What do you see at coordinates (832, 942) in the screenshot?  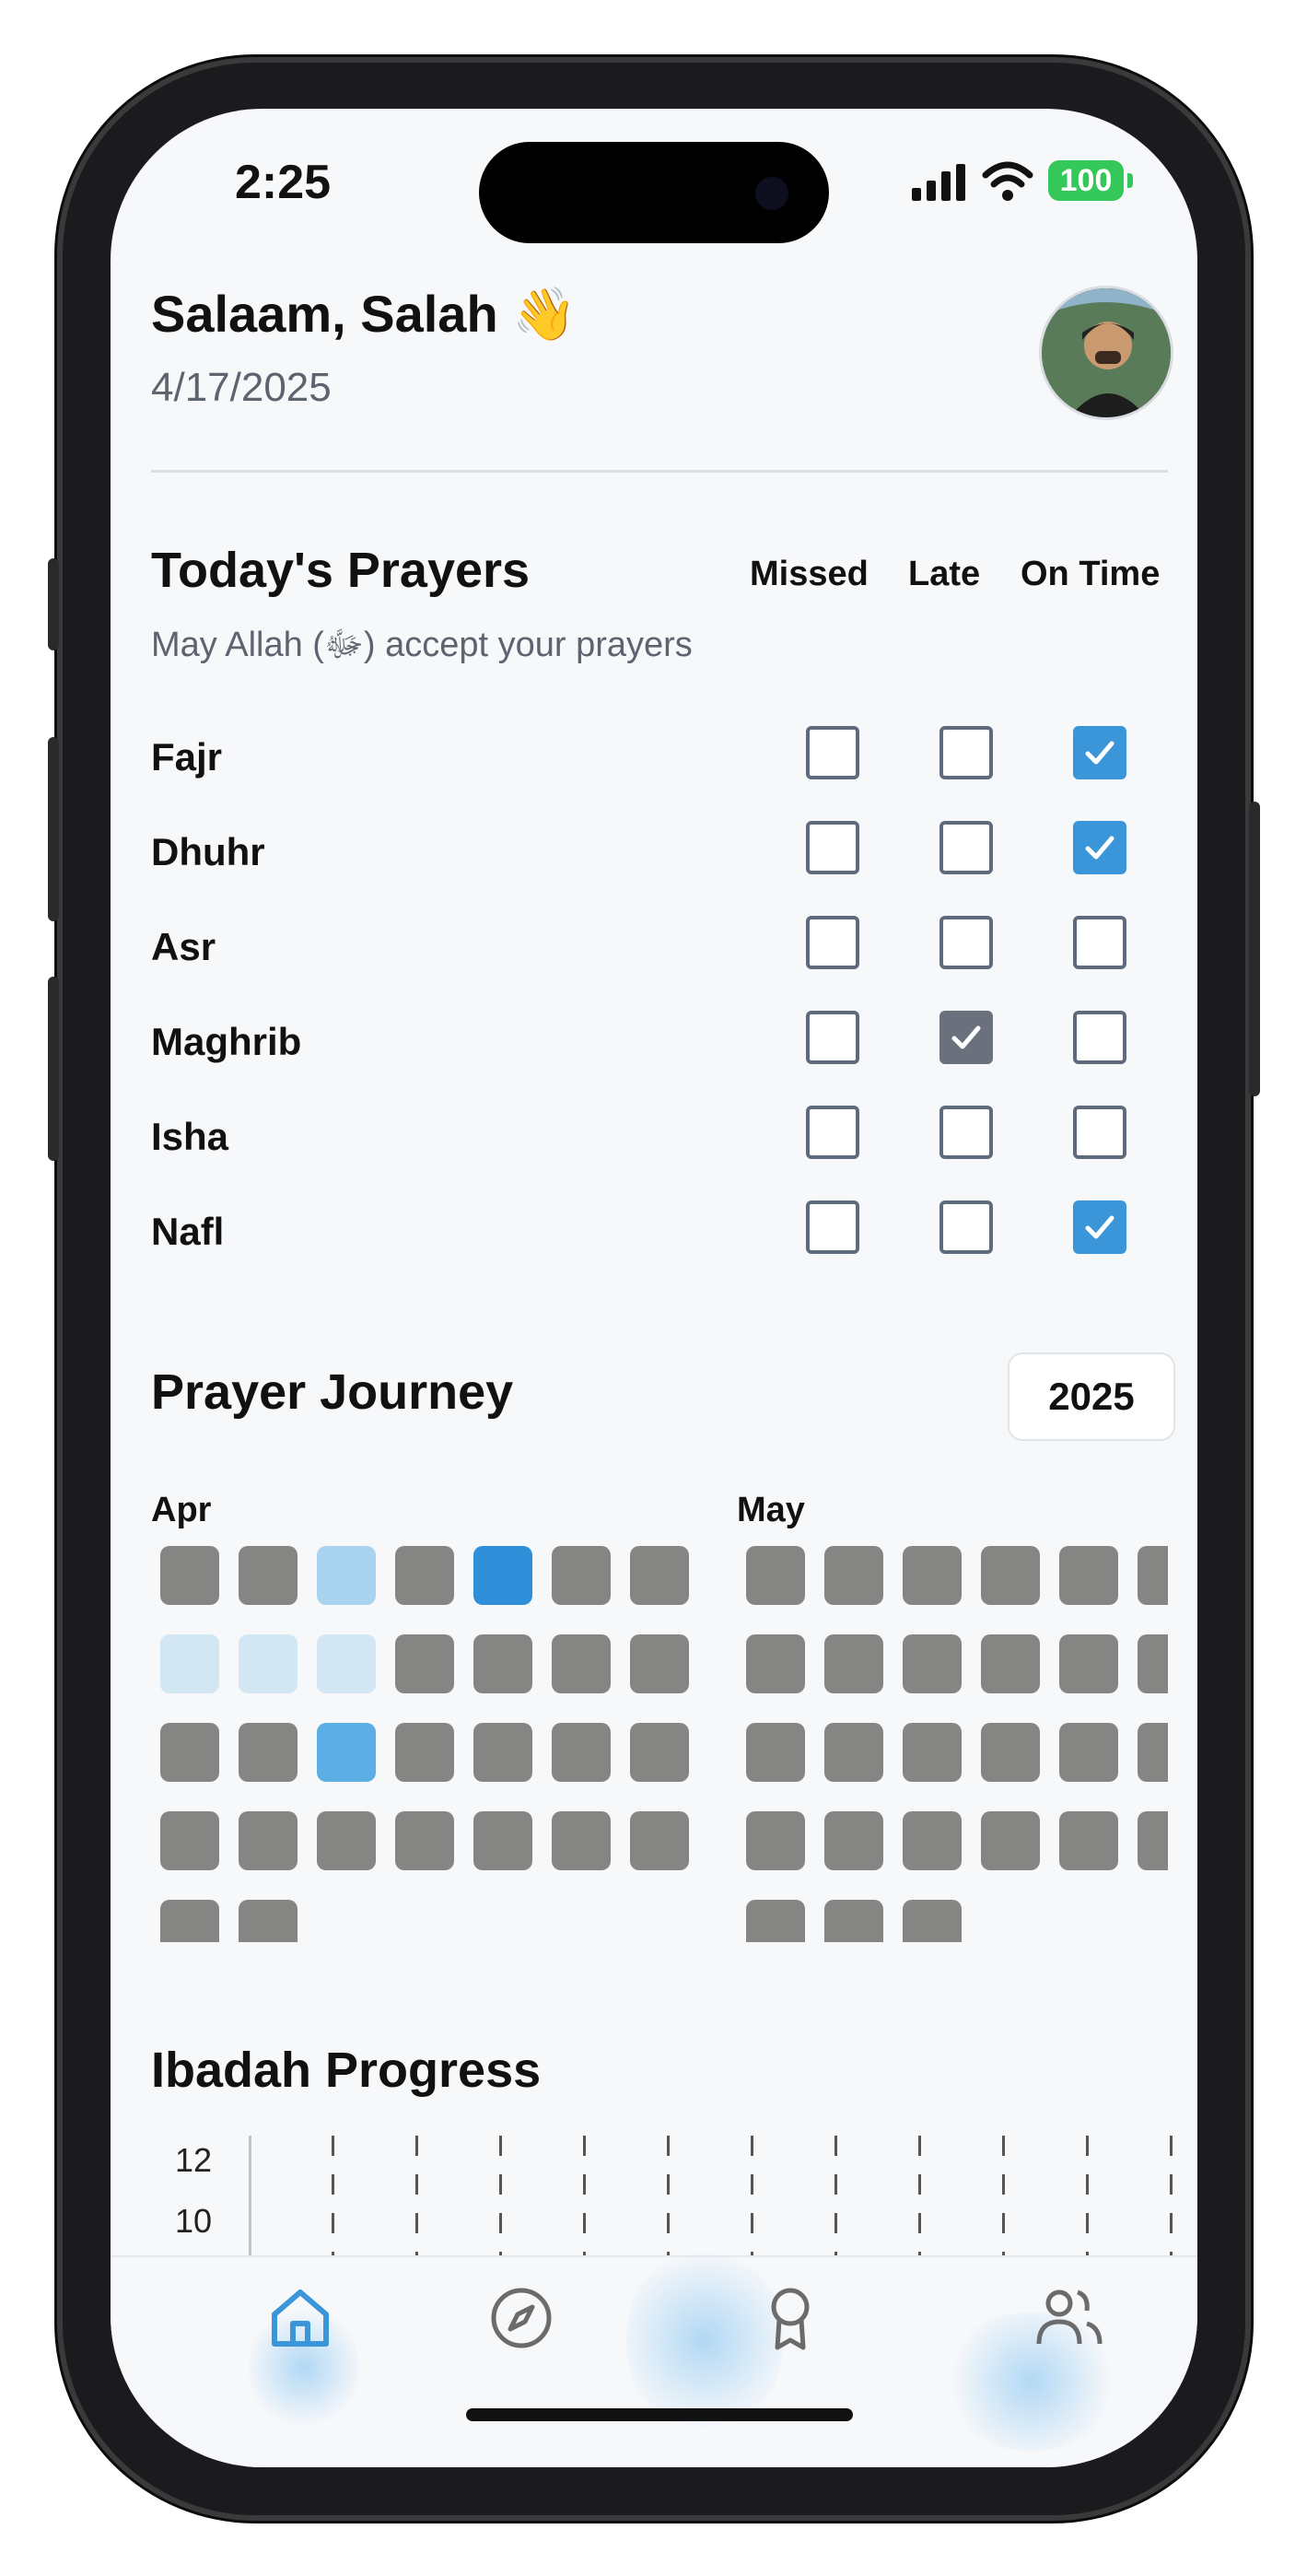 I see `checkbox-asr-missed` at bounding box center [832, 942].